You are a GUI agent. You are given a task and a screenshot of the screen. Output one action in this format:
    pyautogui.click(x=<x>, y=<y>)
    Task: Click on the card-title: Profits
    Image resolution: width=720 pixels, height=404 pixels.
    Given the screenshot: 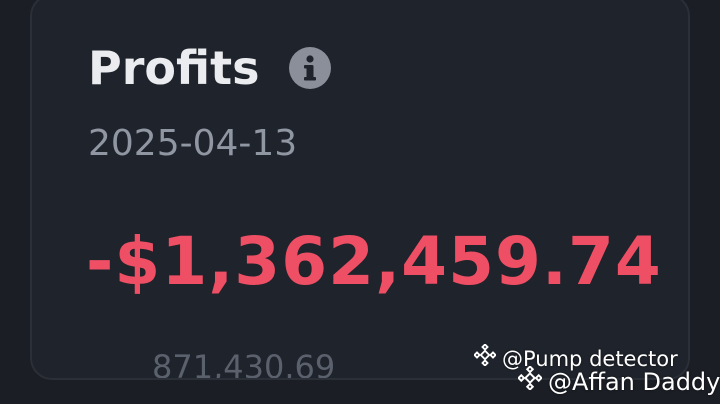 What is the action you would take?
    pyautogui.click(x=174, y=68)
    